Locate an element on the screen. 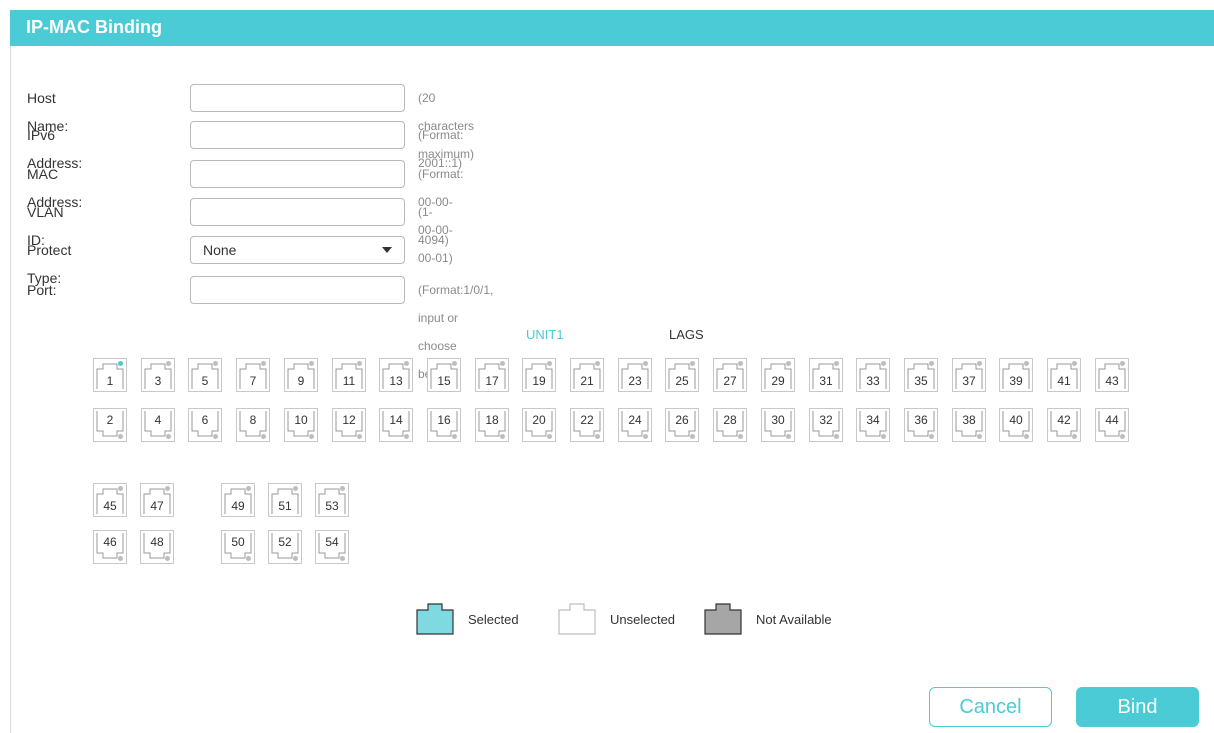 The width and height of the screenshot is (1214, 733). protect-type-select: None is located at coordinates (297, 250).